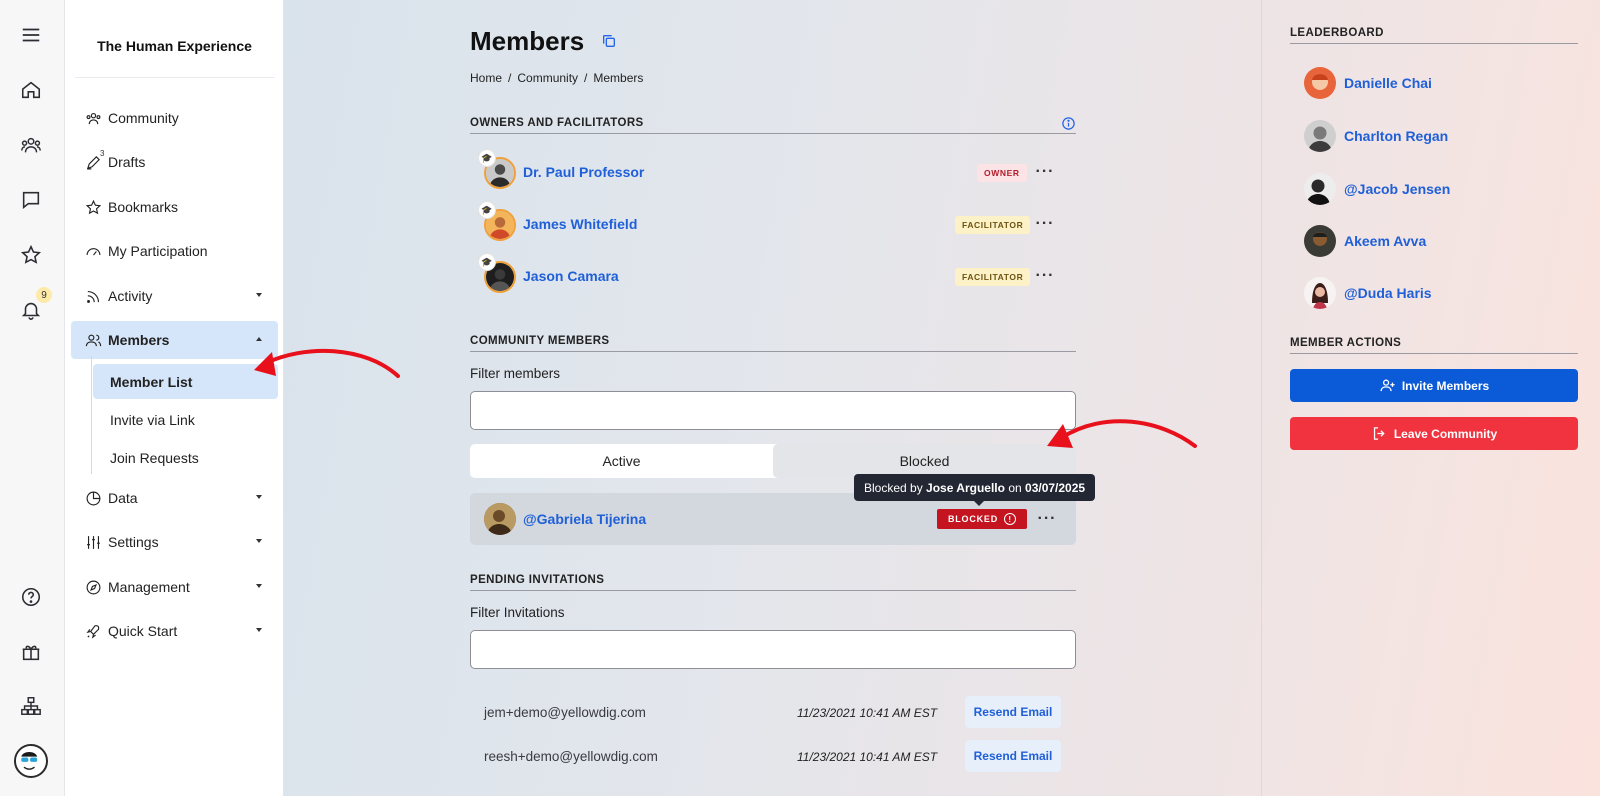 This screenshot has width=1600, height=796. Describe the element at coordinates (93, 587) in the screenshot. I see `compass-icon` at that location.